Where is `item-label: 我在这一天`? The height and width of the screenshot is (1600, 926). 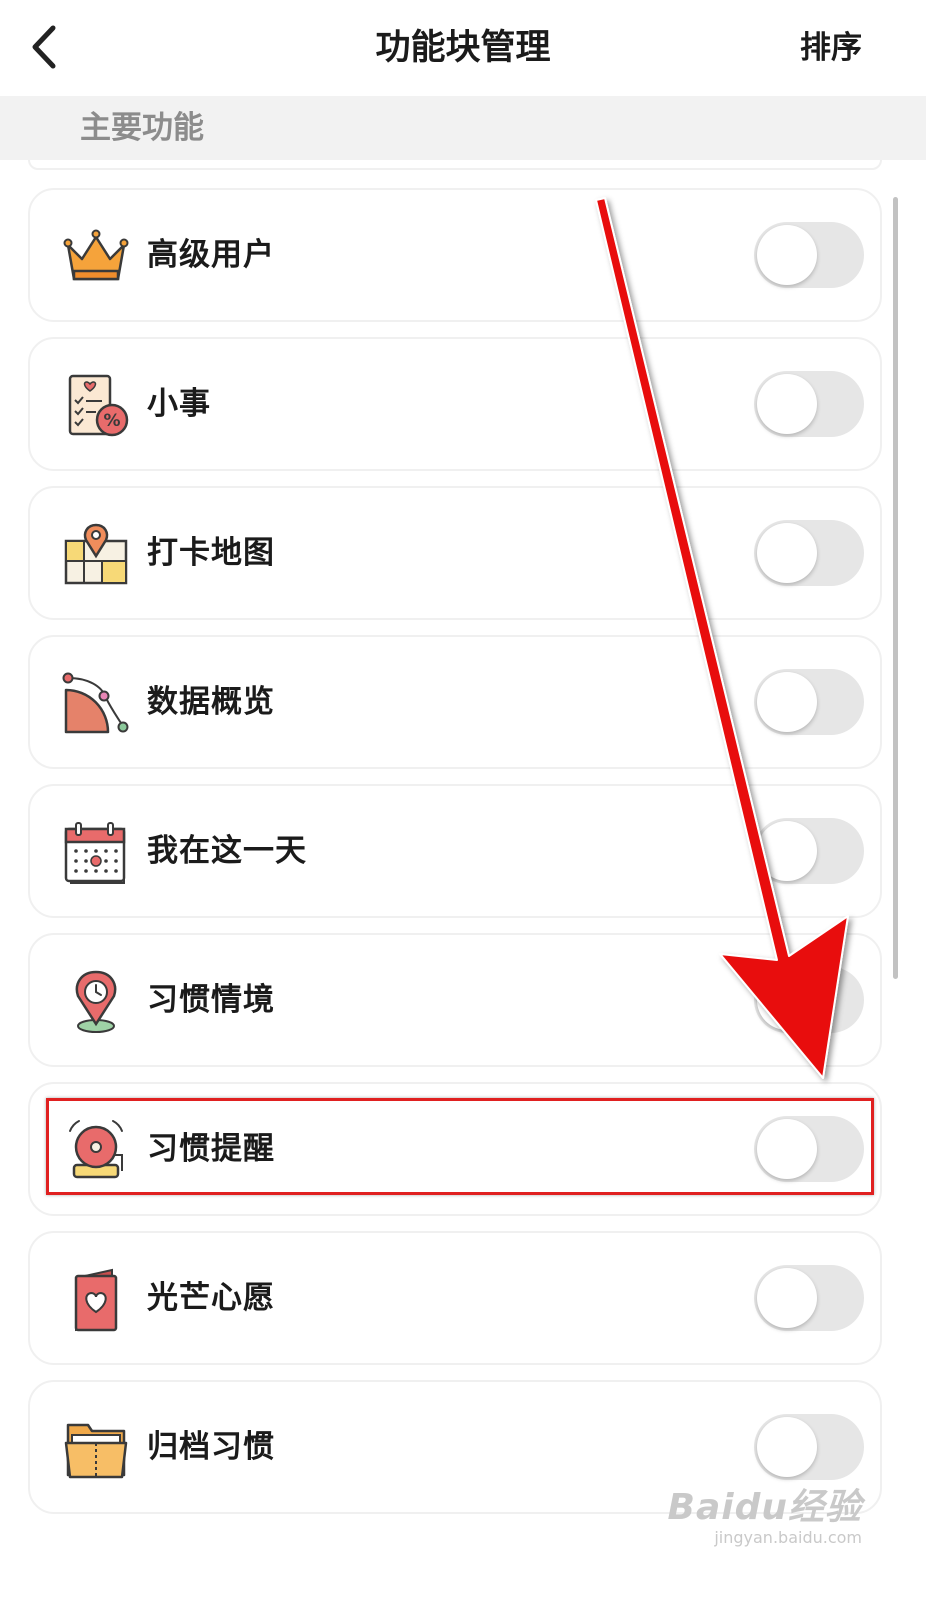 item-label: 我在这一天 is located at coordinates (227, 851).